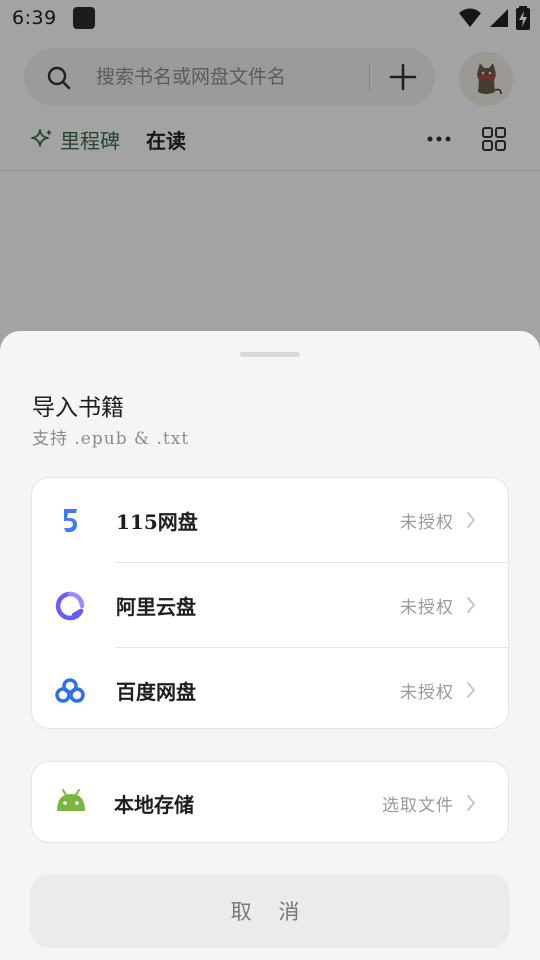 The height and width of the screenshot is (960, 540). I want to click on row-label: 阿里云盘, so click(156, 606).